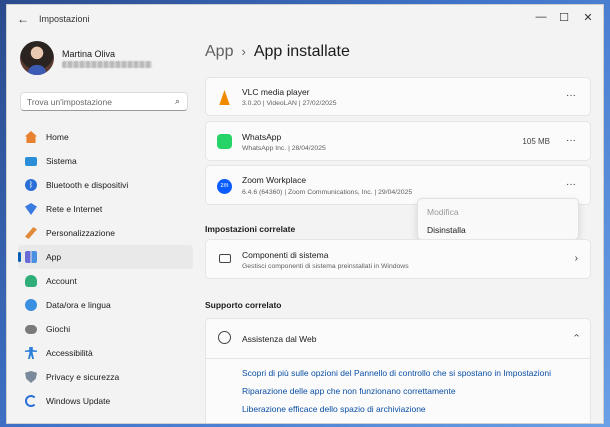  I want to click on web-help-header: Assistenza dal Web ›, so click(398, 339).